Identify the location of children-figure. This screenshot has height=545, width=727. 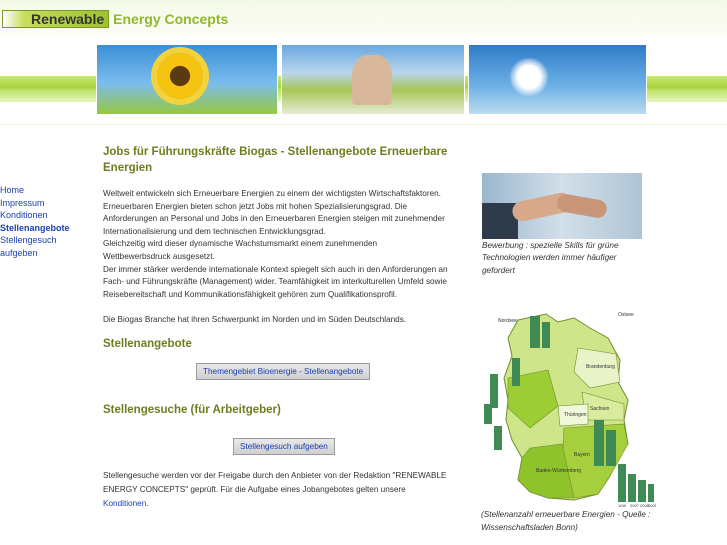
(372, 80).